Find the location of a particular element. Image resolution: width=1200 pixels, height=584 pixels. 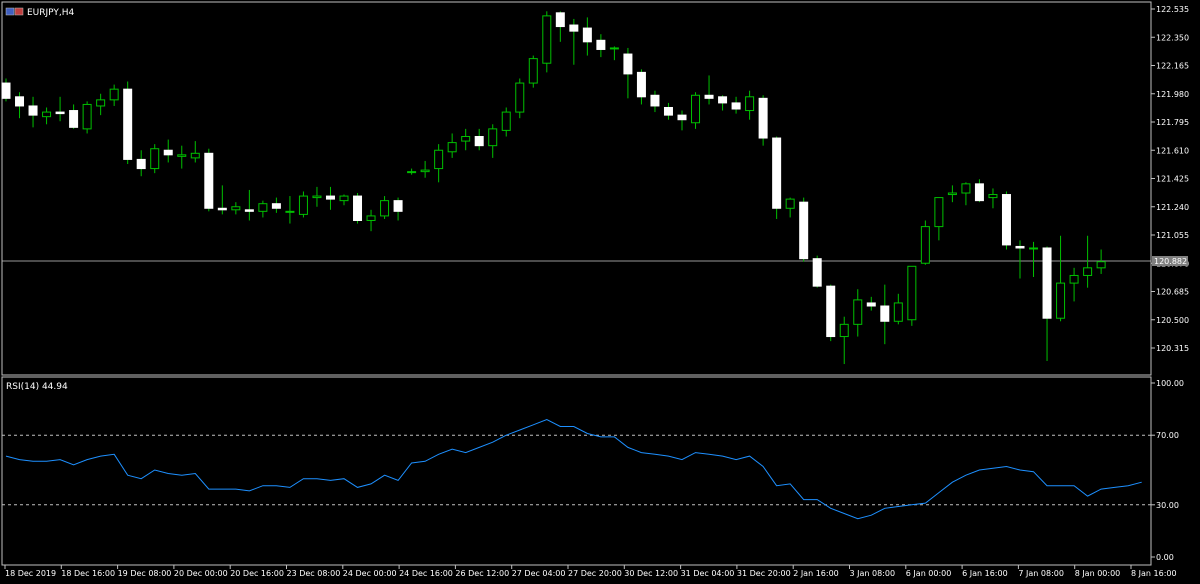

time-tick-label: 18 Dec 2019 is located at coordinates (30, 573).